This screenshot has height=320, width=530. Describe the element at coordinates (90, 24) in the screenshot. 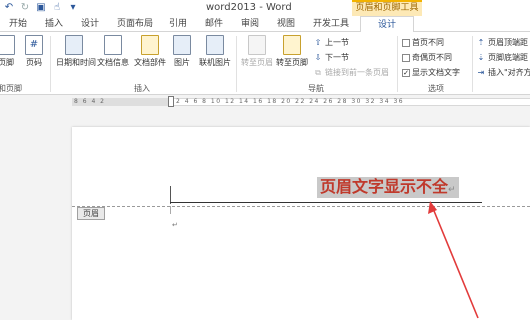

I see `tab-design: 设计` at that location.